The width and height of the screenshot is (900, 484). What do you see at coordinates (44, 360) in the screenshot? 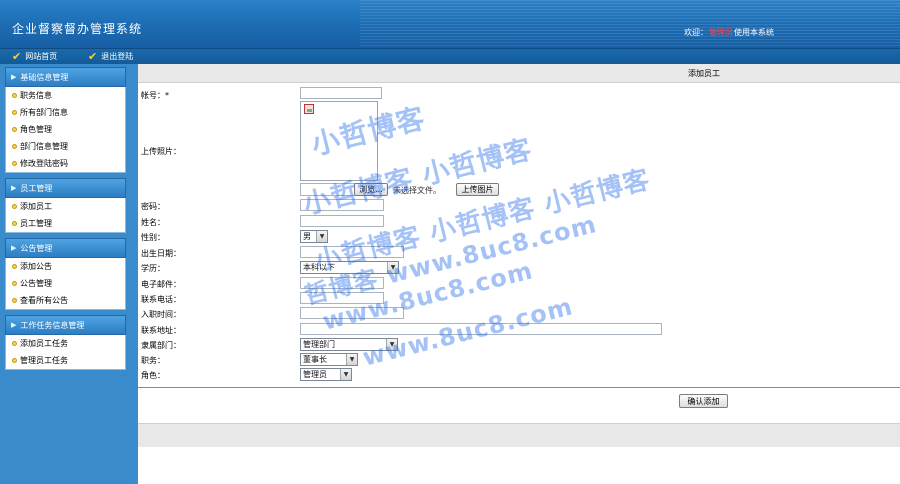
I see `sidebar-item-label: 管理员工任务` at bounding box center [44, 360].